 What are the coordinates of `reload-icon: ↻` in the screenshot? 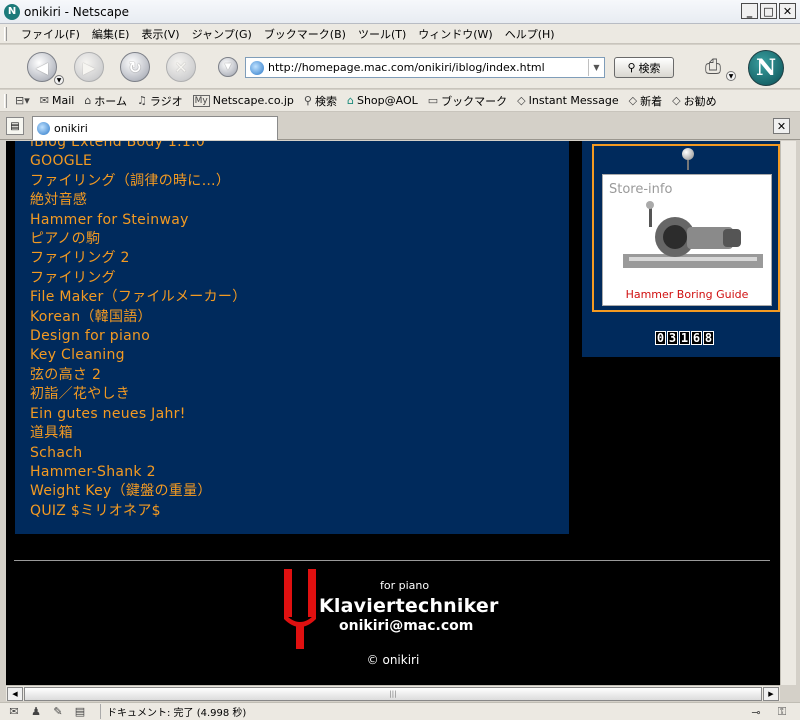 It's located at (135, 67).